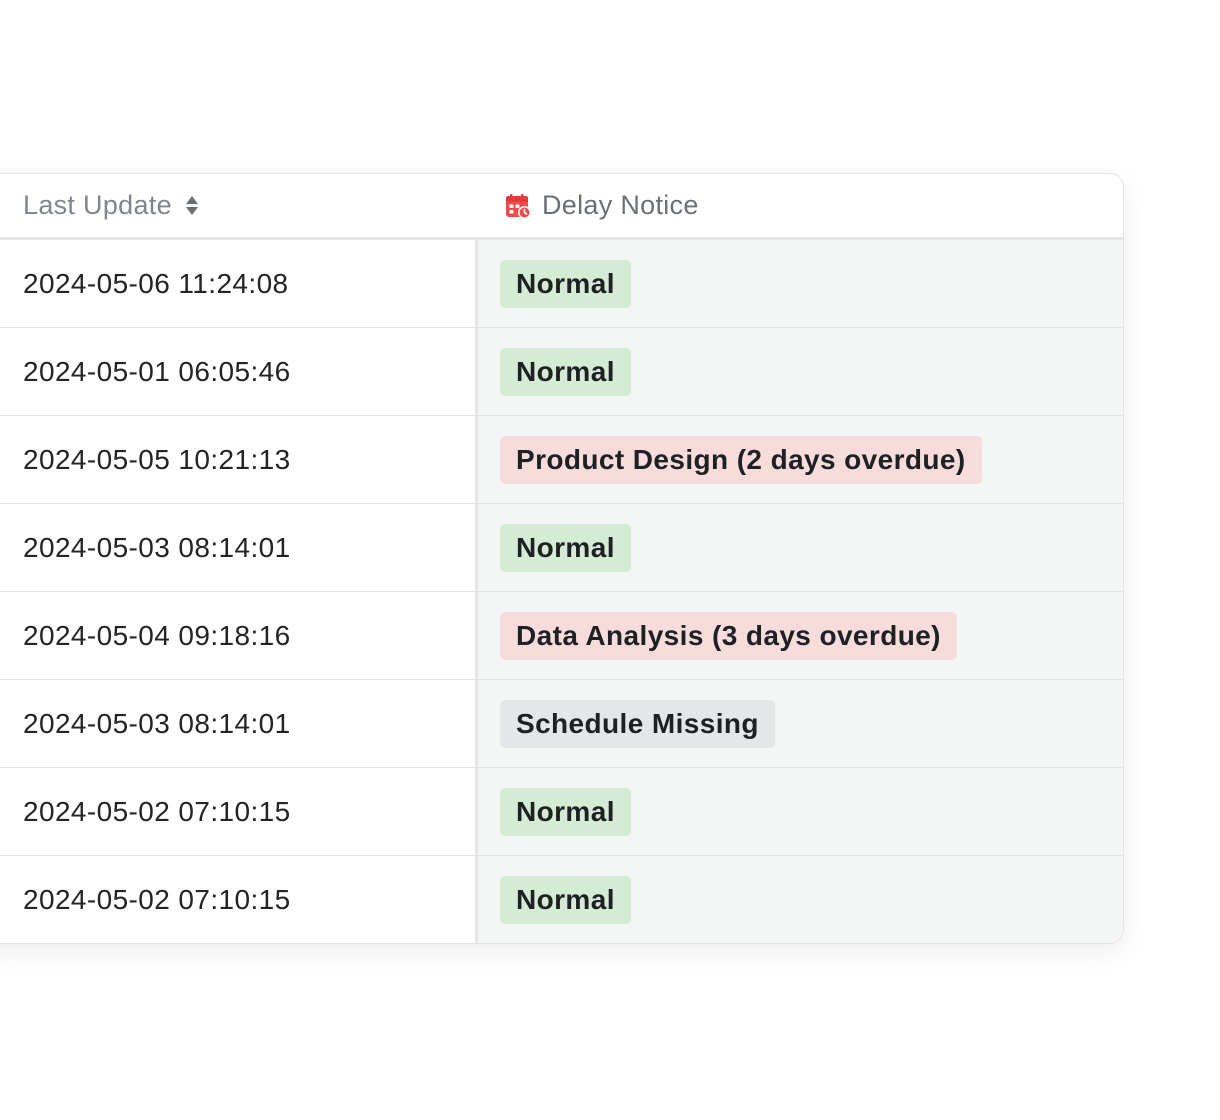 The height and width of the screenshot is (1120, 1220). I want to click on delay-notice-cell: Product Design (2 days overdue), so click(800, 459).